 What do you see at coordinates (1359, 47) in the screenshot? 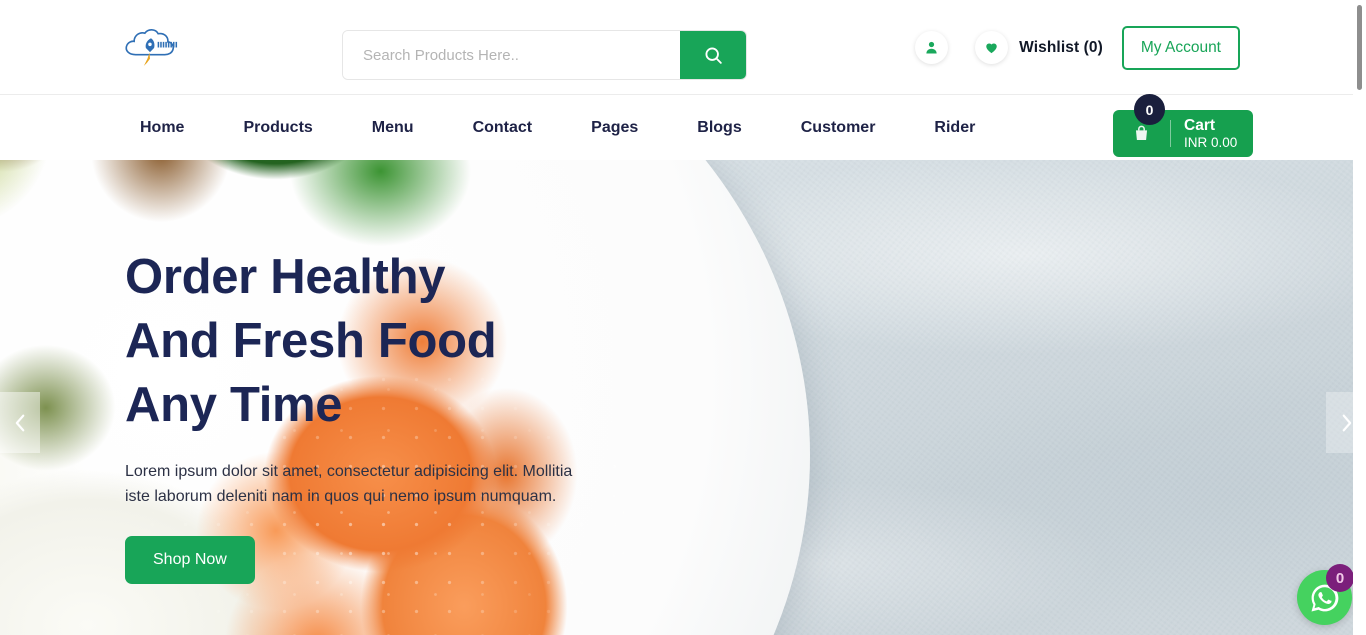
I see `page-scrollbar-thumb` at bounding box center [1359, 47].